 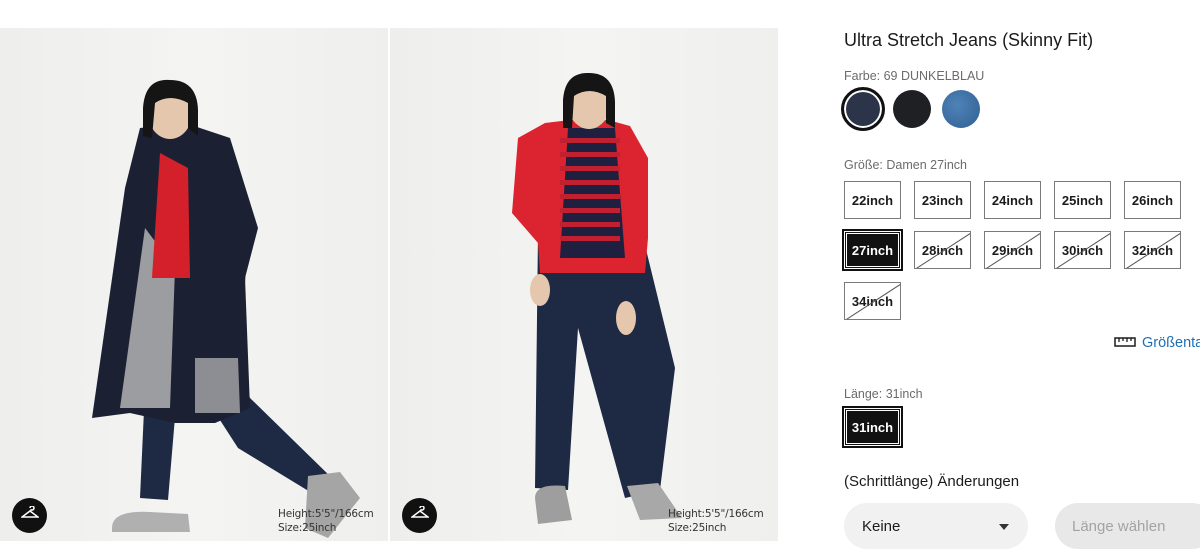 What do you see at coordinates (969, 40) in the screenshot?
I see `product-title: Ultra Stretch Jeans (Skinny Fit)` at bounding box center [969, 40].